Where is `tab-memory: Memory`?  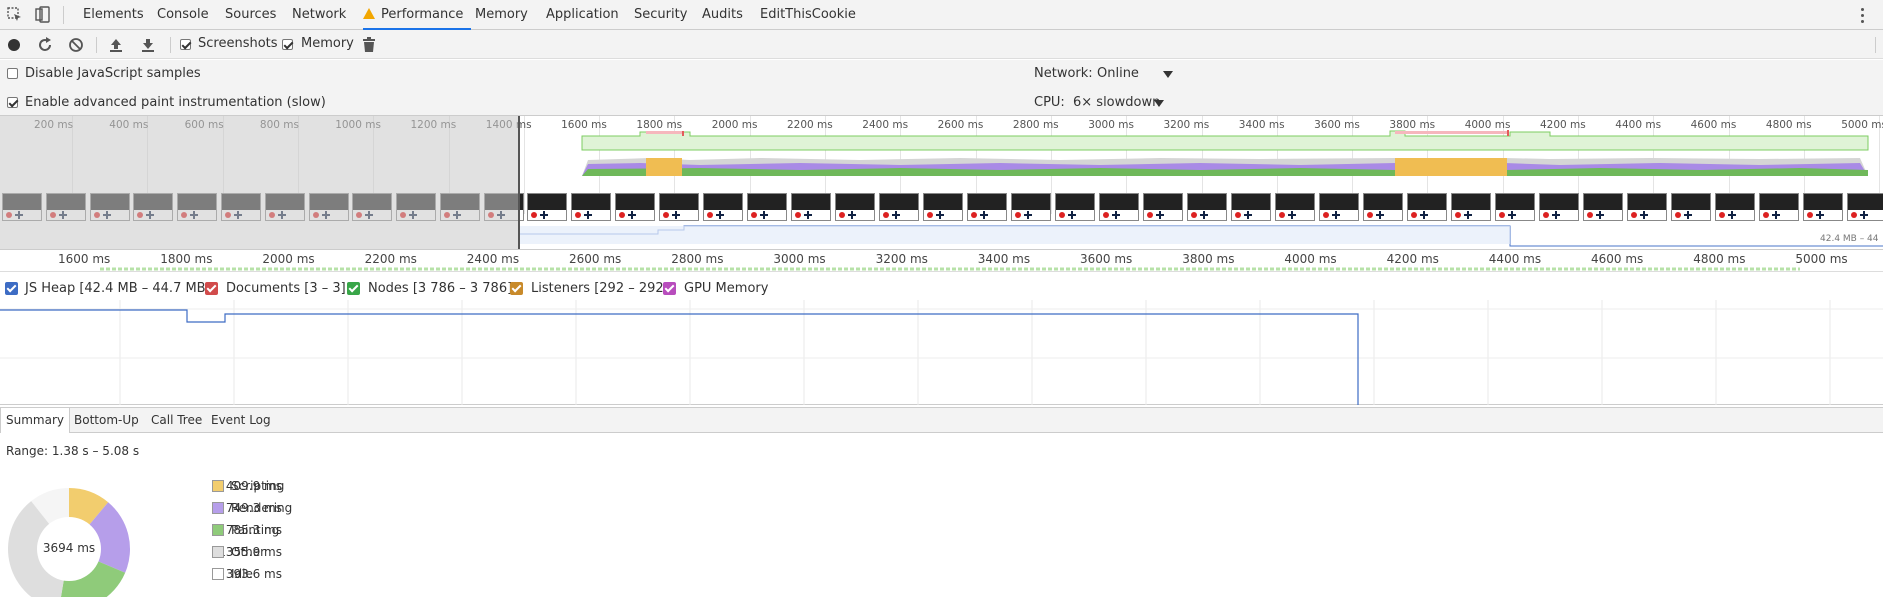 tab-memory: Memory is located at coordinates (501, 15).